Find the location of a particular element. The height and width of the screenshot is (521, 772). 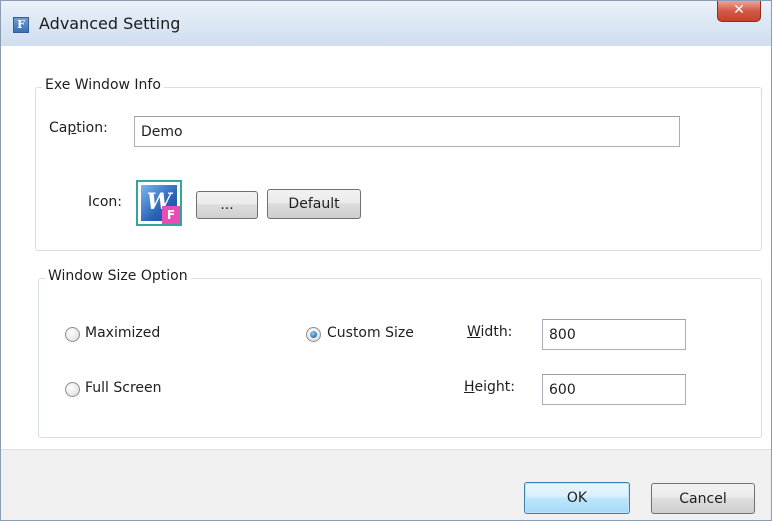

window-size-option-legend: Window Size Option is located at coordinates (118, 276).